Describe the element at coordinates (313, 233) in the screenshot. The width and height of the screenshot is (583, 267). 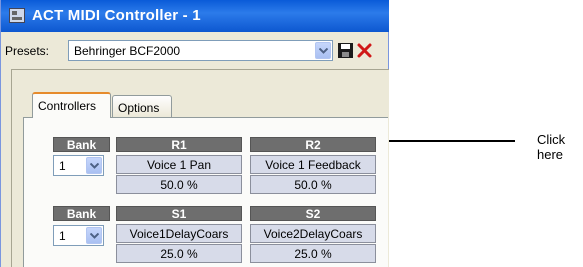
I see `control-name-s2: Voice2DelayCoars` at that location.